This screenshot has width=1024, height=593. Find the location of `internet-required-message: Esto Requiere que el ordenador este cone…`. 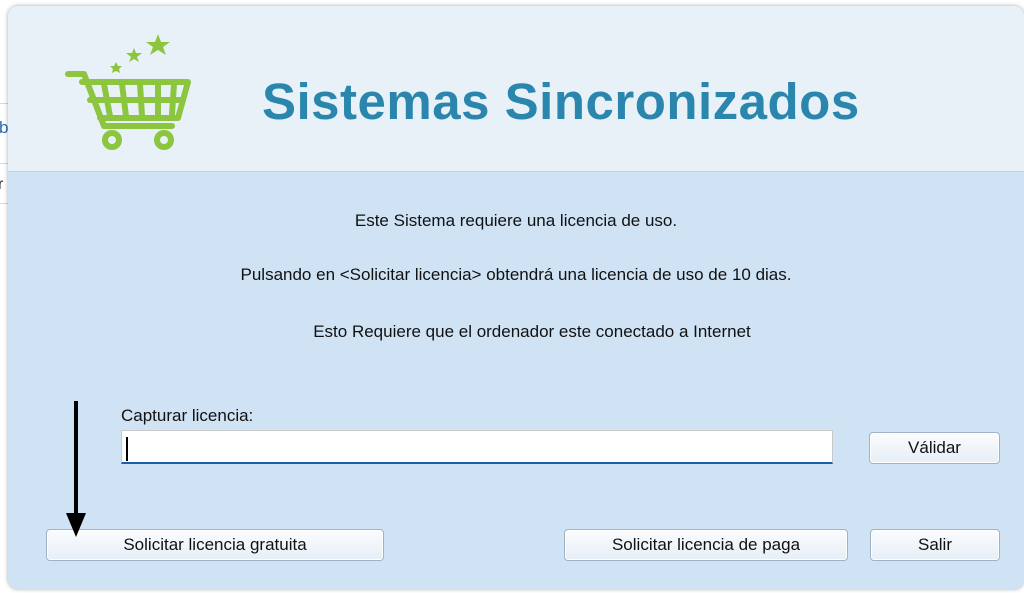

internet-required-message: Esto Requiere que el ordenador este cone… is located at coordinates (532, 331).